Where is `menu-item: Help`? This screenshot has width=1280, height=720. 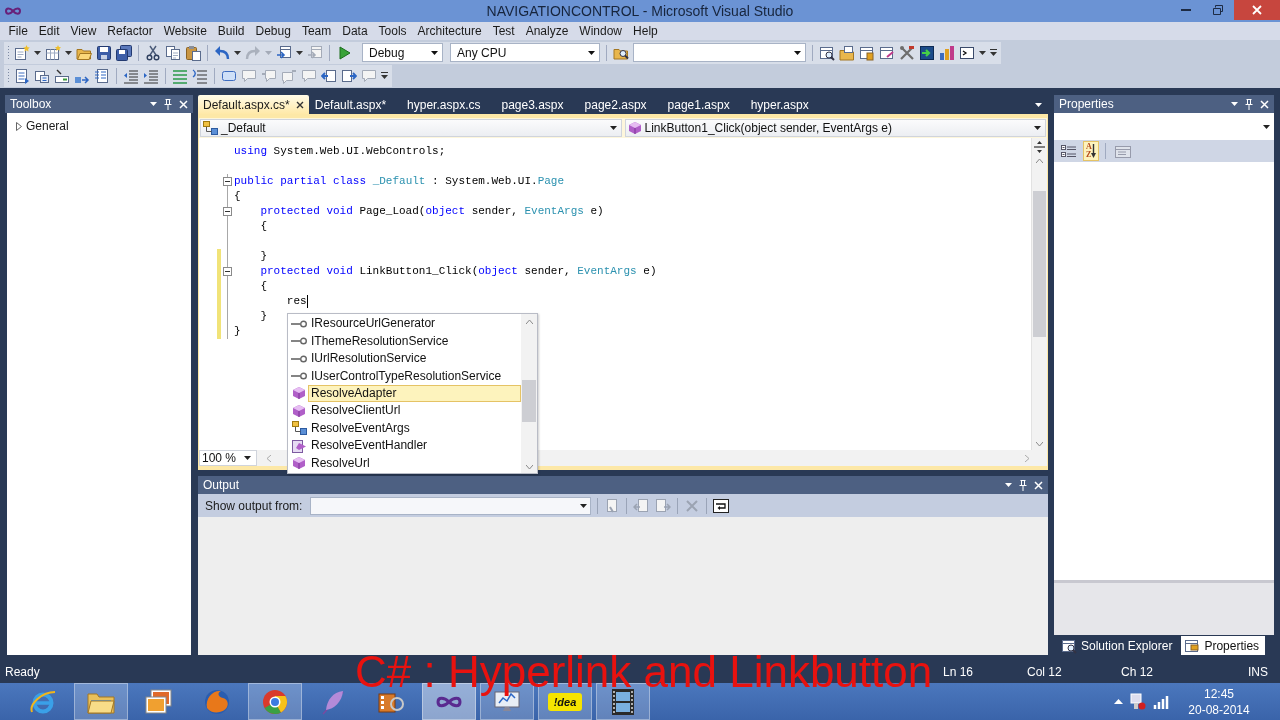 menu-item: Help is located at coordinates (645, 31).